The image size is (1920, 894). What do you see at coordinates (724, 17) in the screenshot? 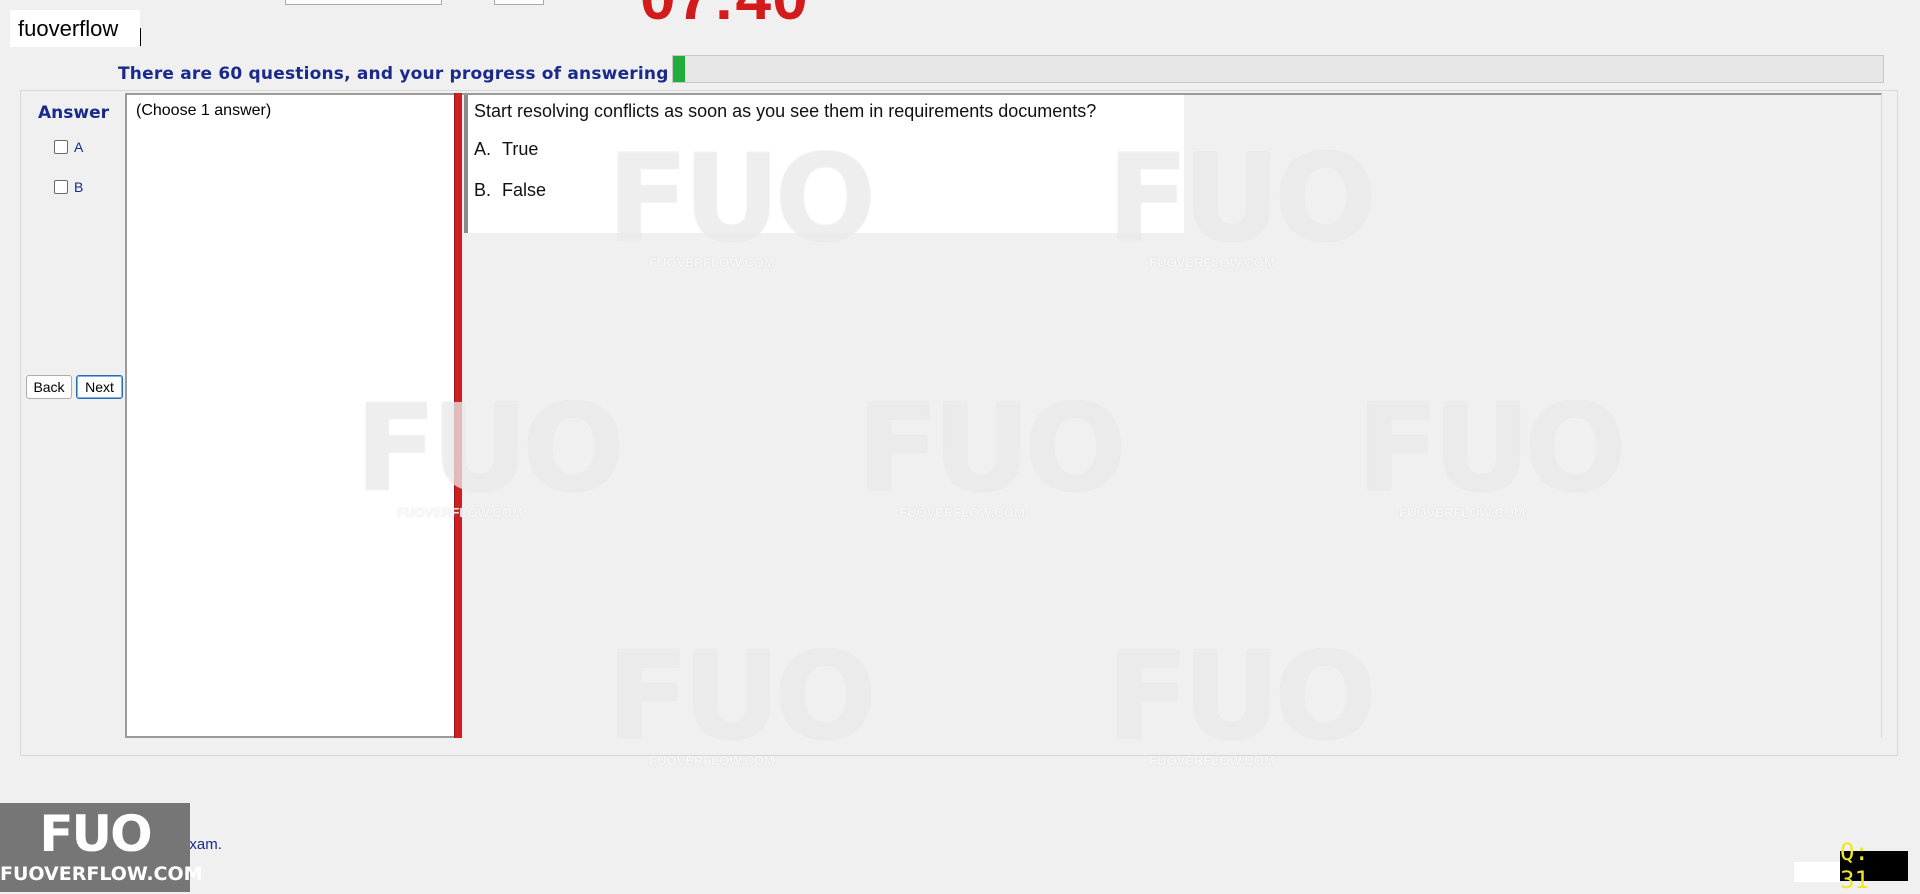
I see `countdown-timer: 07:40` at bounding box center [724, 17].